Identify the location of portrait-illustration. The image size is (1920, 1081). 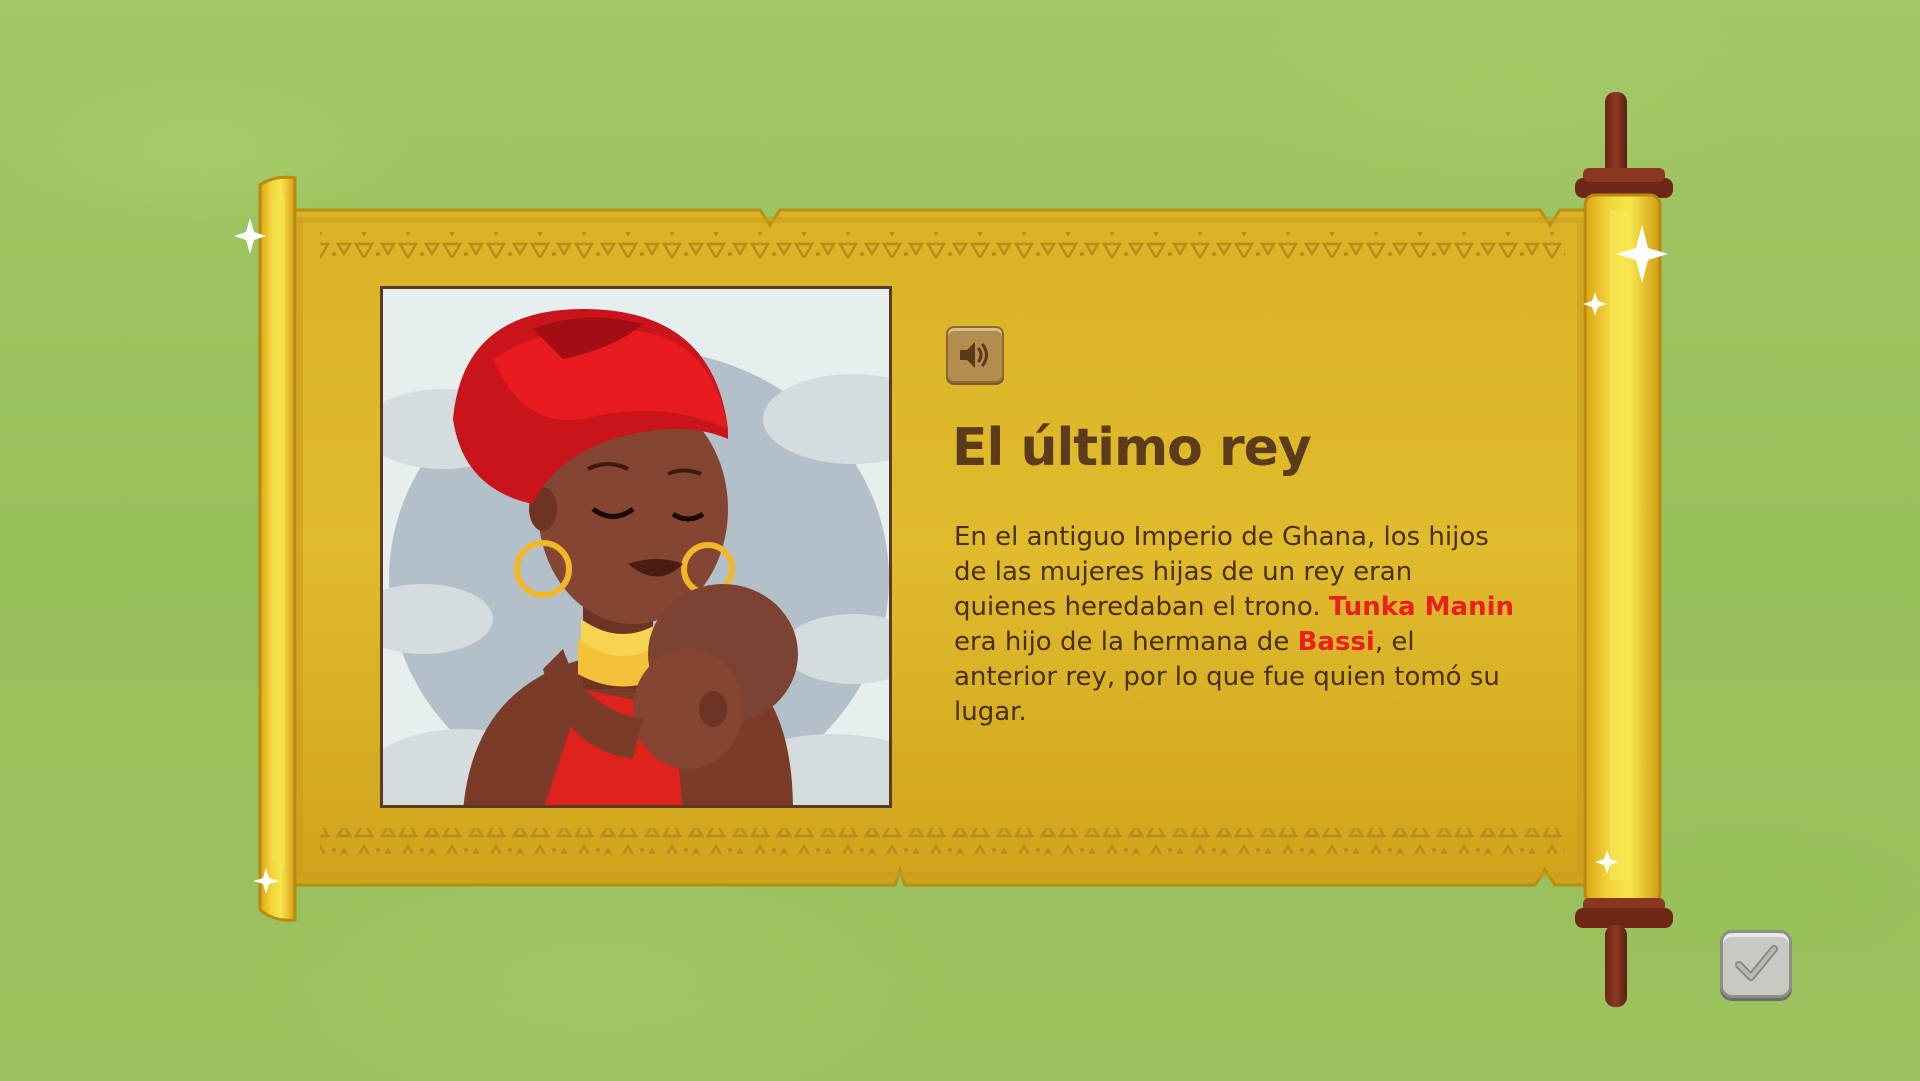
(636, 547).